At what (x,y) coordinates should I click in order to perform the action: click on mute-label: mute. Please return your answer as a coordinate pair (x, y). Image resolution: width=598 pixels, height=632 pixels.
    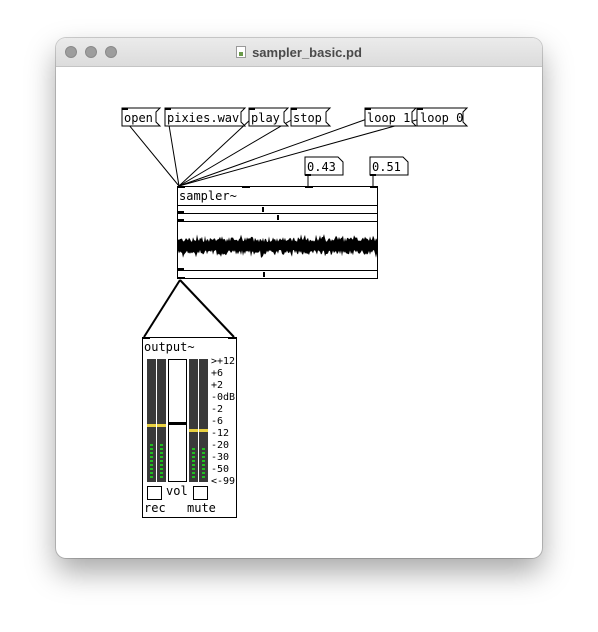
    Looking at the image, I should click on (201, 508).